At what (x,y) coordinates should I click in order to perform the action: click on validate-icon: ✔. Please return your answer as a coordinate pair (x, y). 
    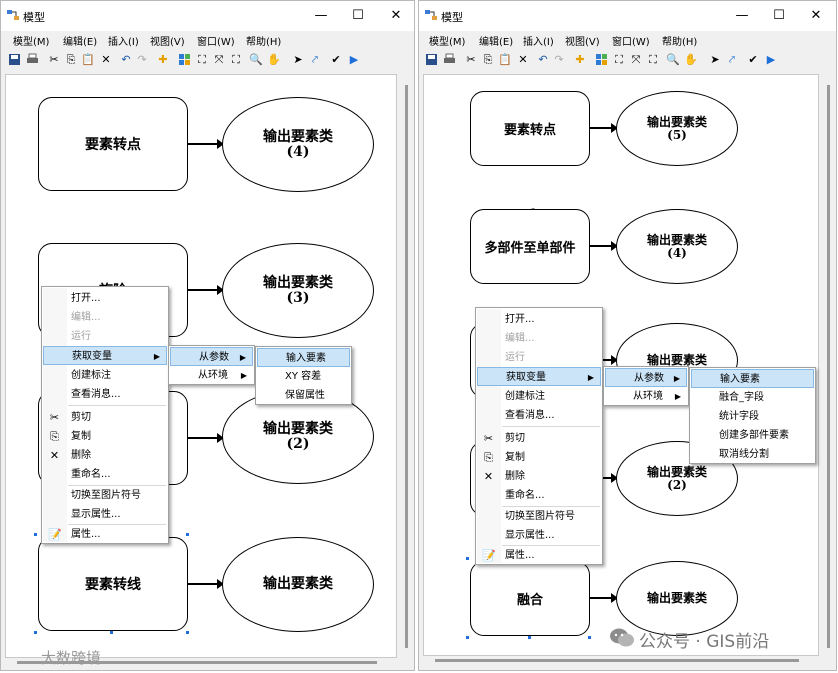
    Looking at the image, I should click on (753, 60).